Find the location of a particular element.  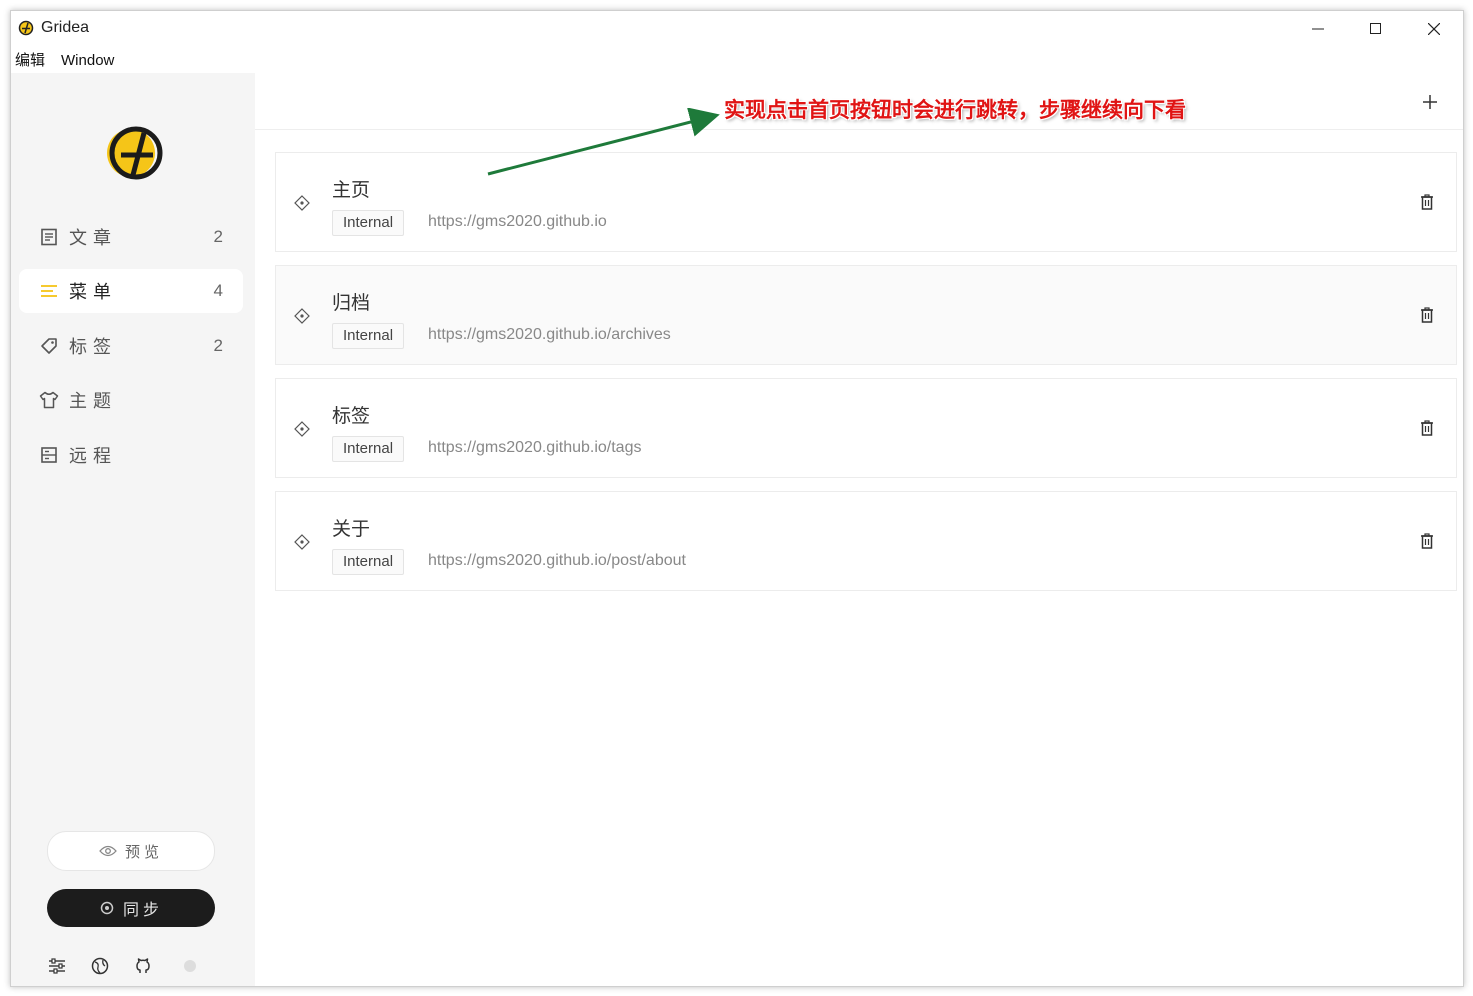

sidebar-item-label: 菜单 is located at coordinates (93, 292).